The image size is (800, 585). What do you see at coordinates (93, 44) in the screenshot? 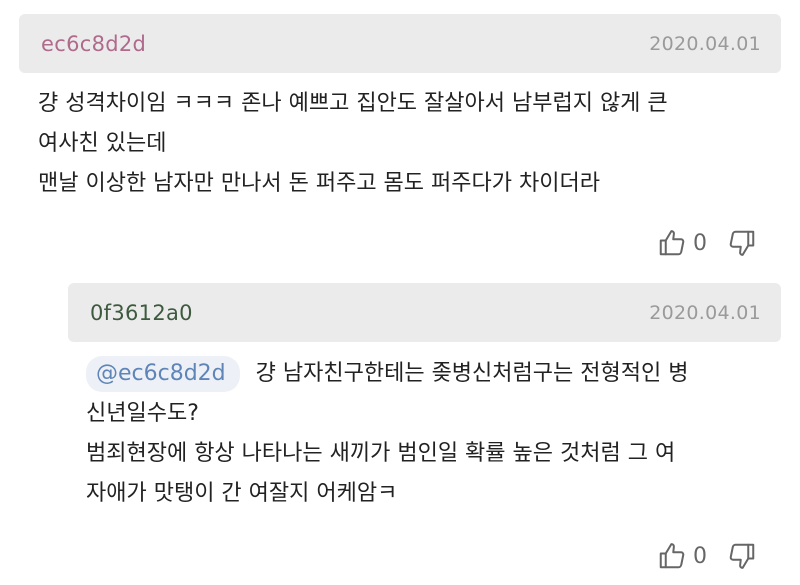
I see `comment-author: ec6c8d2d` at bounding box center [93, 44].